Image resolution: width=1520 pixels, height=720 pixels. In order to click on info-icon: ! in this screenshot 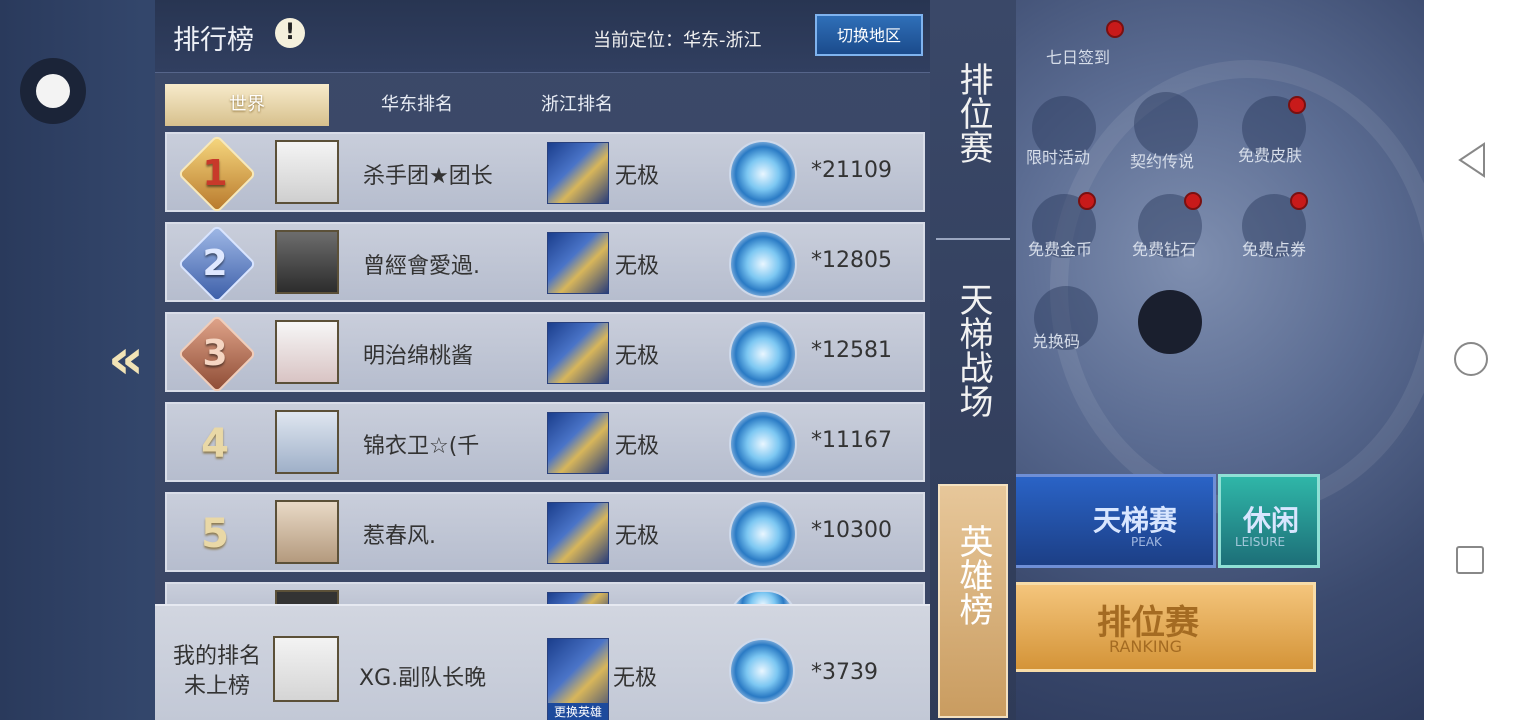, I will do `click(290, 33)`.